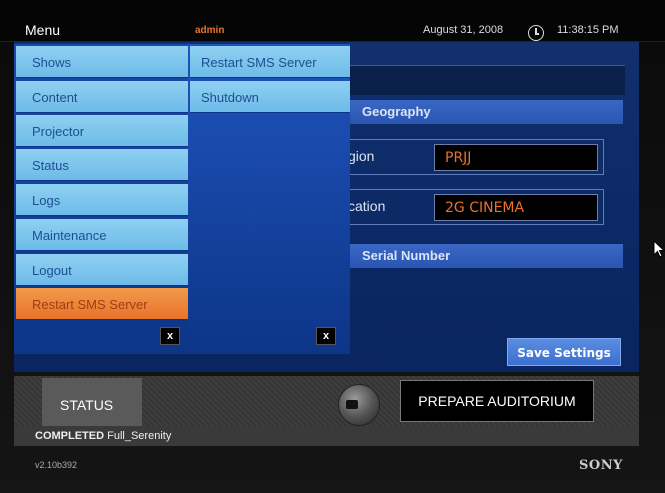  Describe the element at coordinates (463, 30) in the screenshot. I see `date-label: August 31, 2008` at that location.